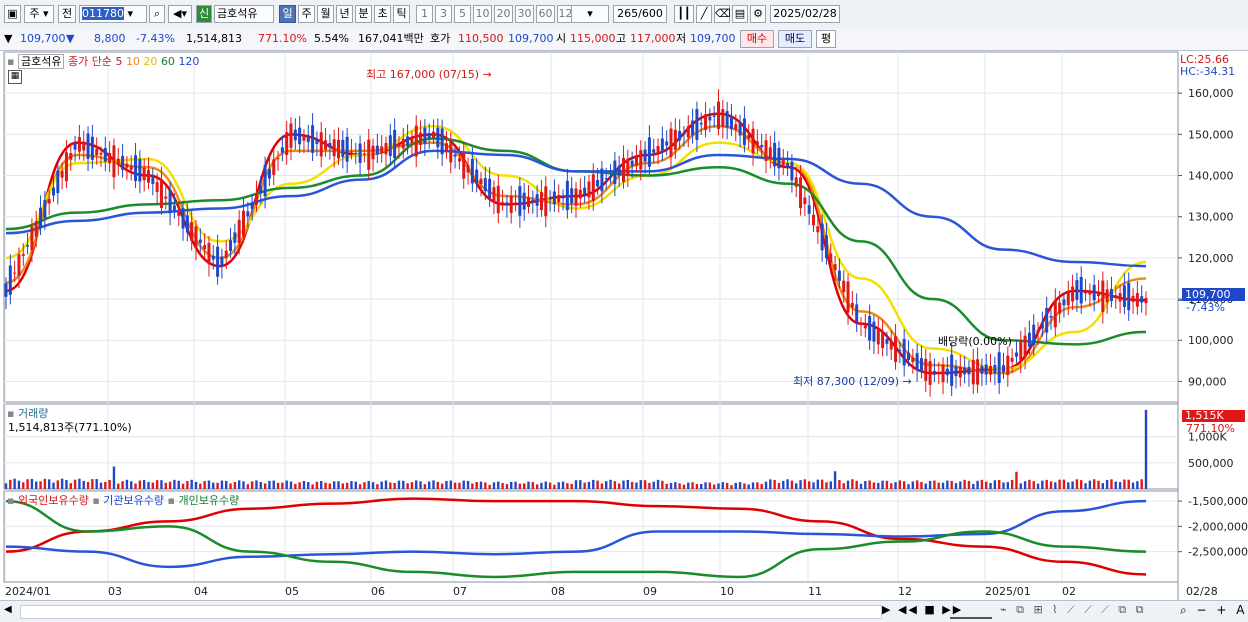 This screenshot has width=1248, height=622. I want to click on stock-name: 금호석유, so click(244, 14).